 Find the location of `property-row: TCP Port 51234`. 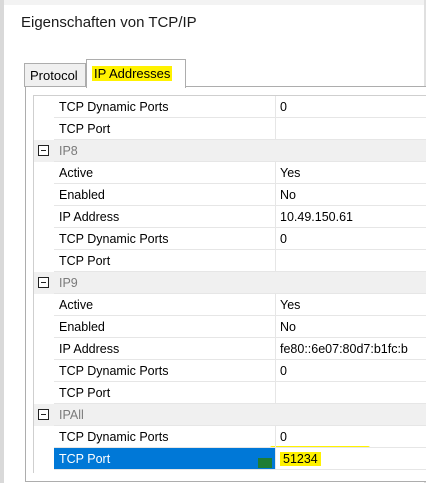

property-row: TCP Port 51234 is located at coordinates (230, 459).